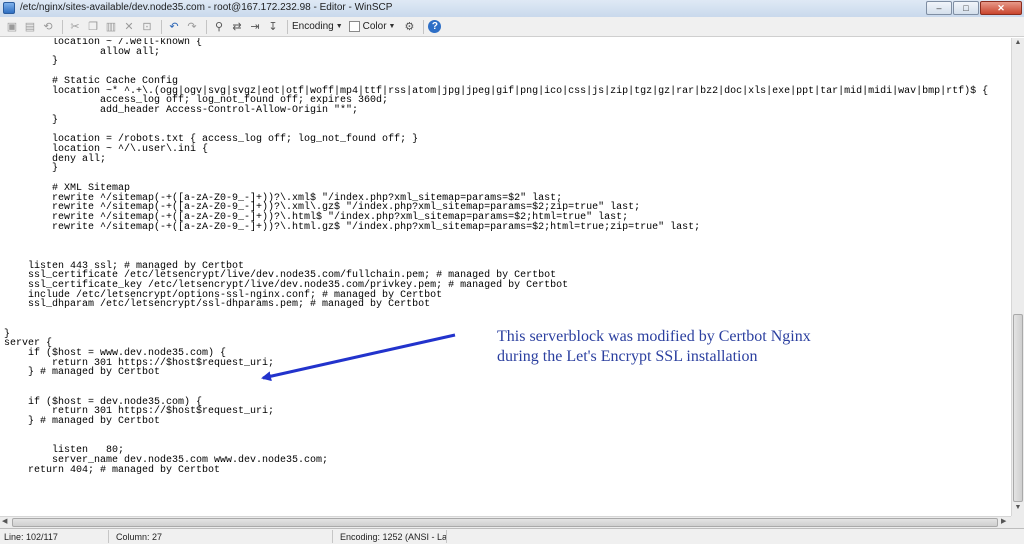 The height and width of the screenshot is (544, 1024). I want to click on find-icon: ⚲, so click(219, 27).